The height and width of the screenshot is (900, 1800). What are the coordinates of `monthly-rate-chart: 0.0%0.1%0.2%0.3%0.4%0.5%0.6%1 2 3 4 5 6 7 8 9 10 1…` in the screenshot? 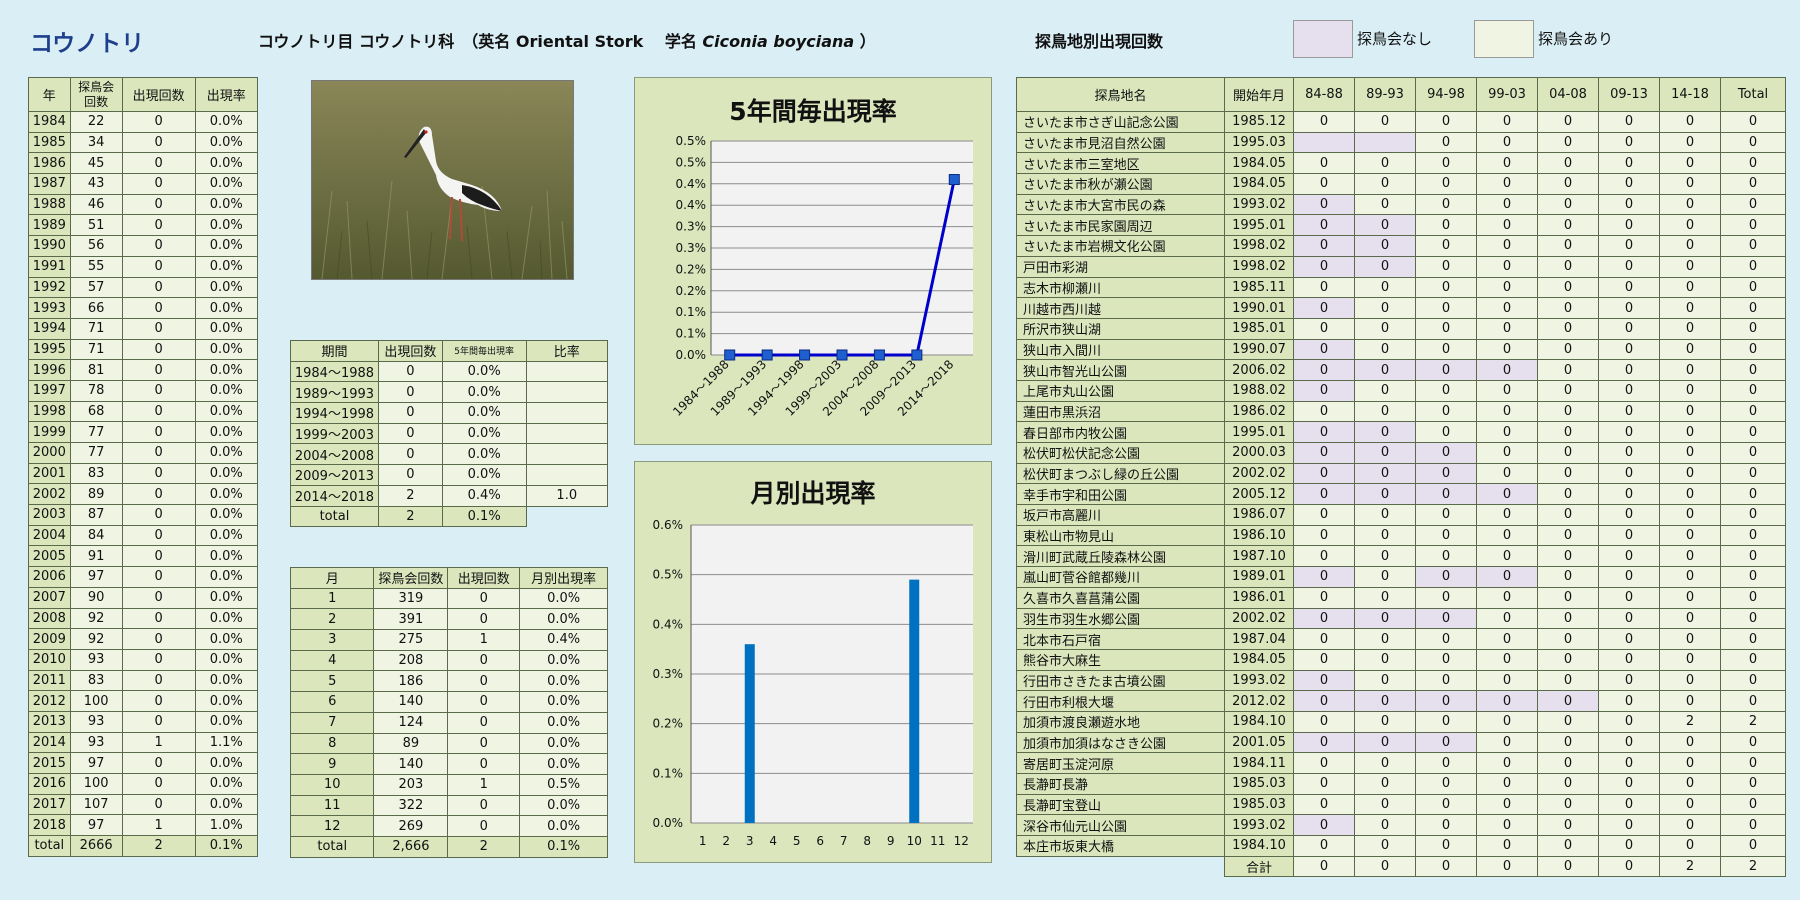 It's located at (813, 683).